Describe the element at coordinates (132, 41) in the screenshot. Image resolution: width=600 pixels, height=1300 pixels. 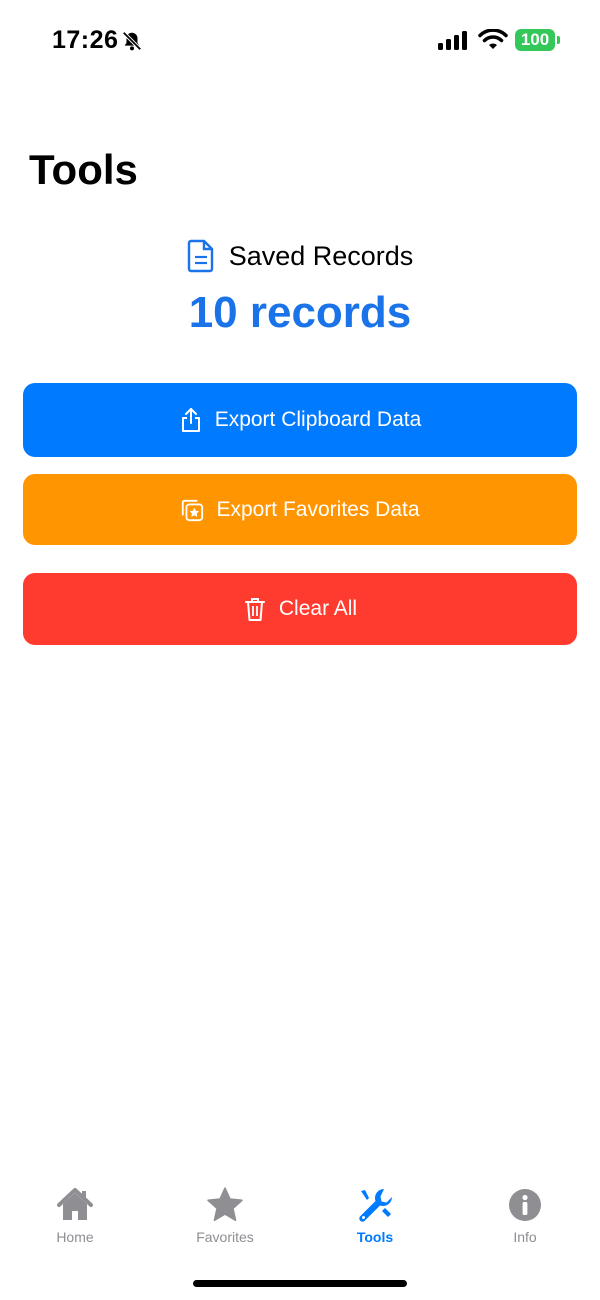
I see `bell-slash-icon` at that location.